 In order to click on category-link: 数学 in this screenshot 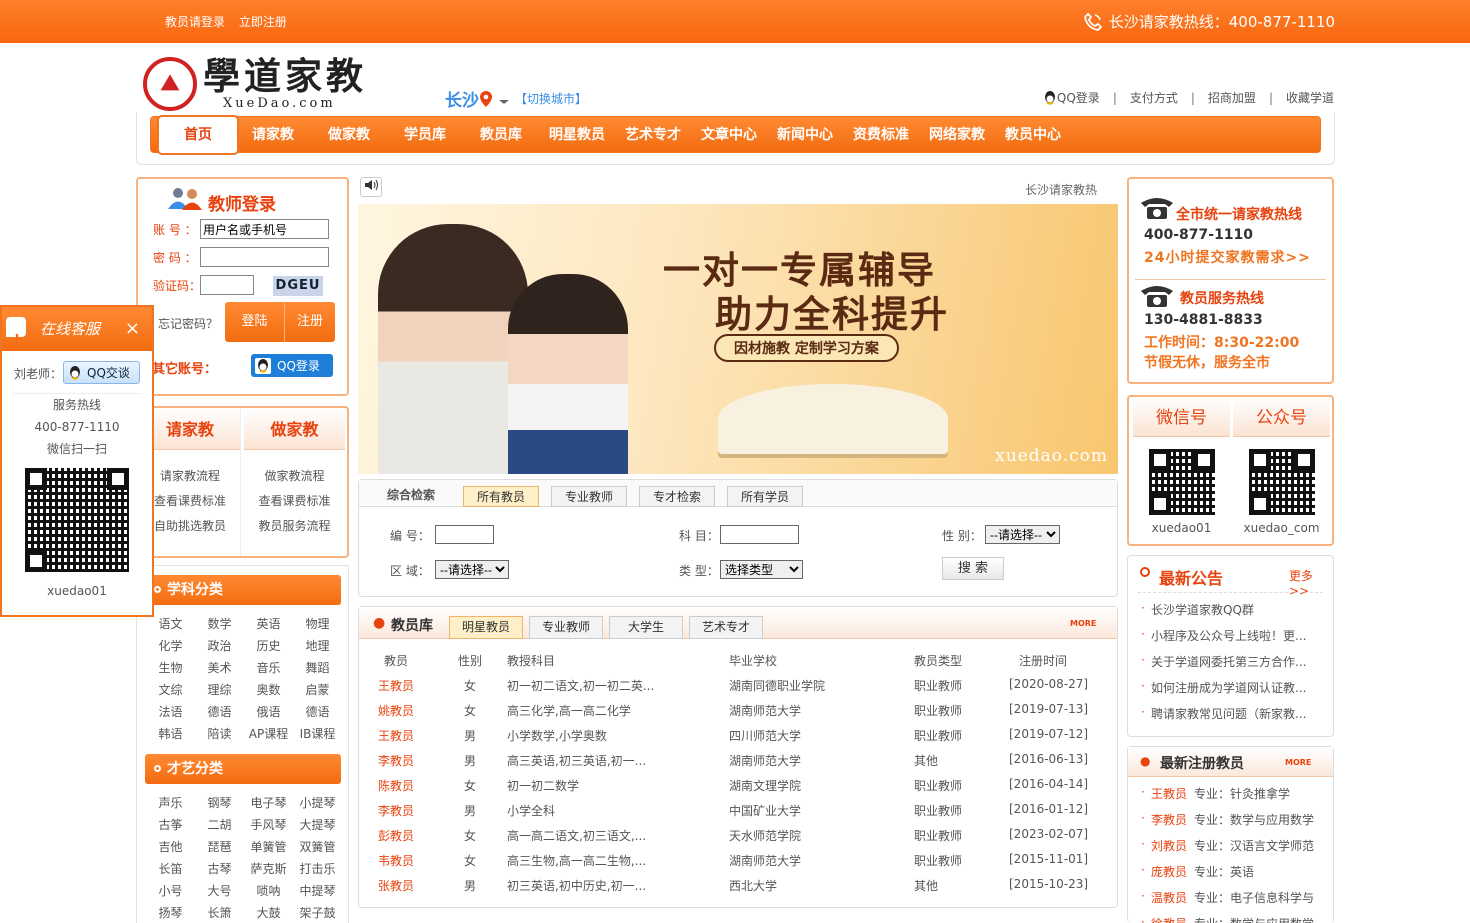, I will do `click(219, 624)`.